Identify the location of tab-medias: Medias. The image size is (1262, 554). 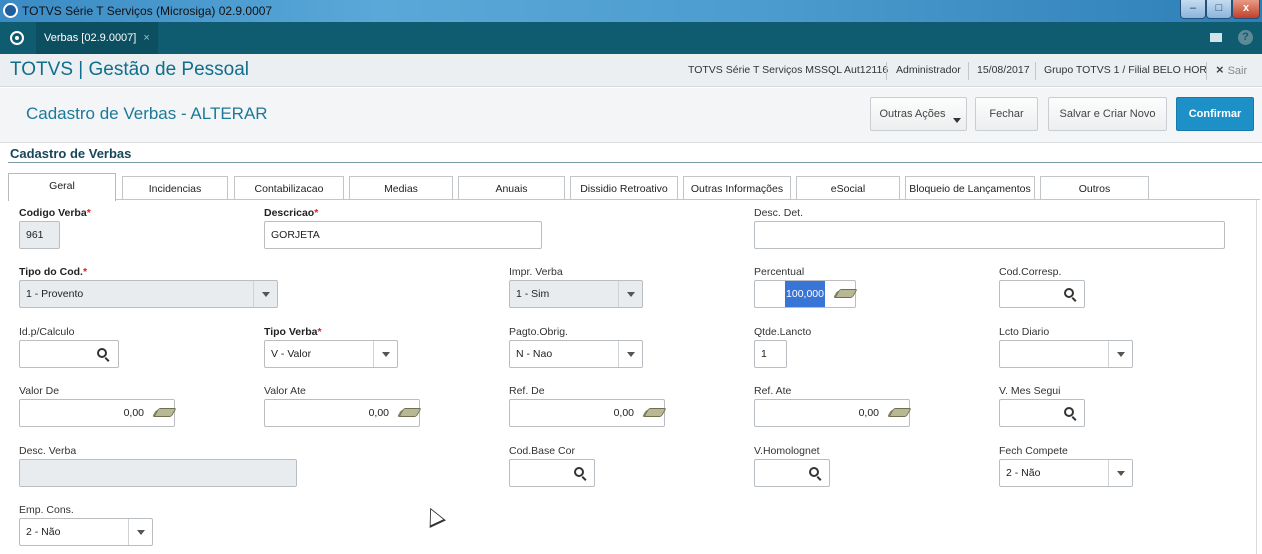
(401, 188).